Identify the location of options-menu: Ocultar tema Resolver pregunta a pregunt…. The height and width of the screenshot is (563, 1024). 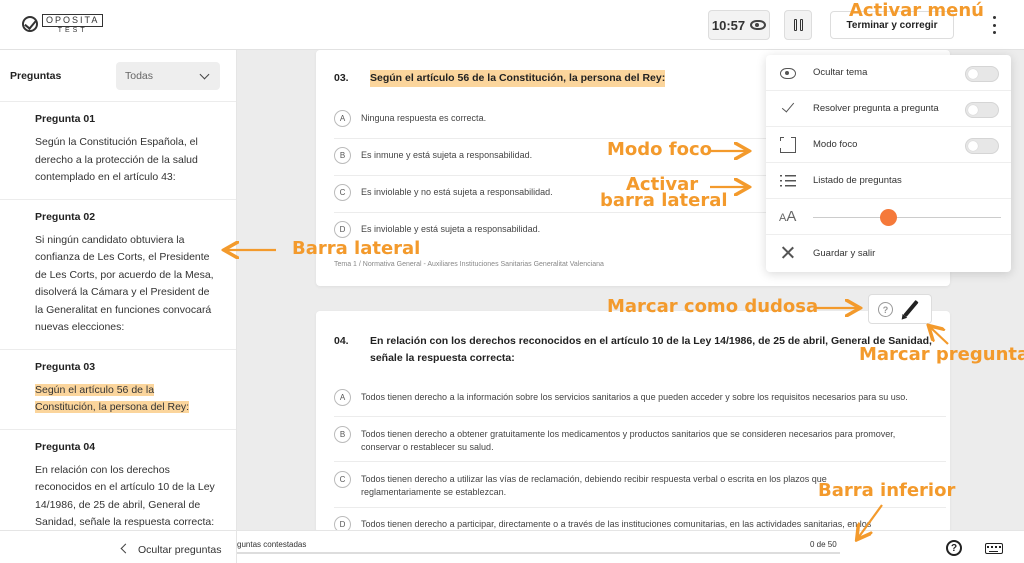
(888, 163).